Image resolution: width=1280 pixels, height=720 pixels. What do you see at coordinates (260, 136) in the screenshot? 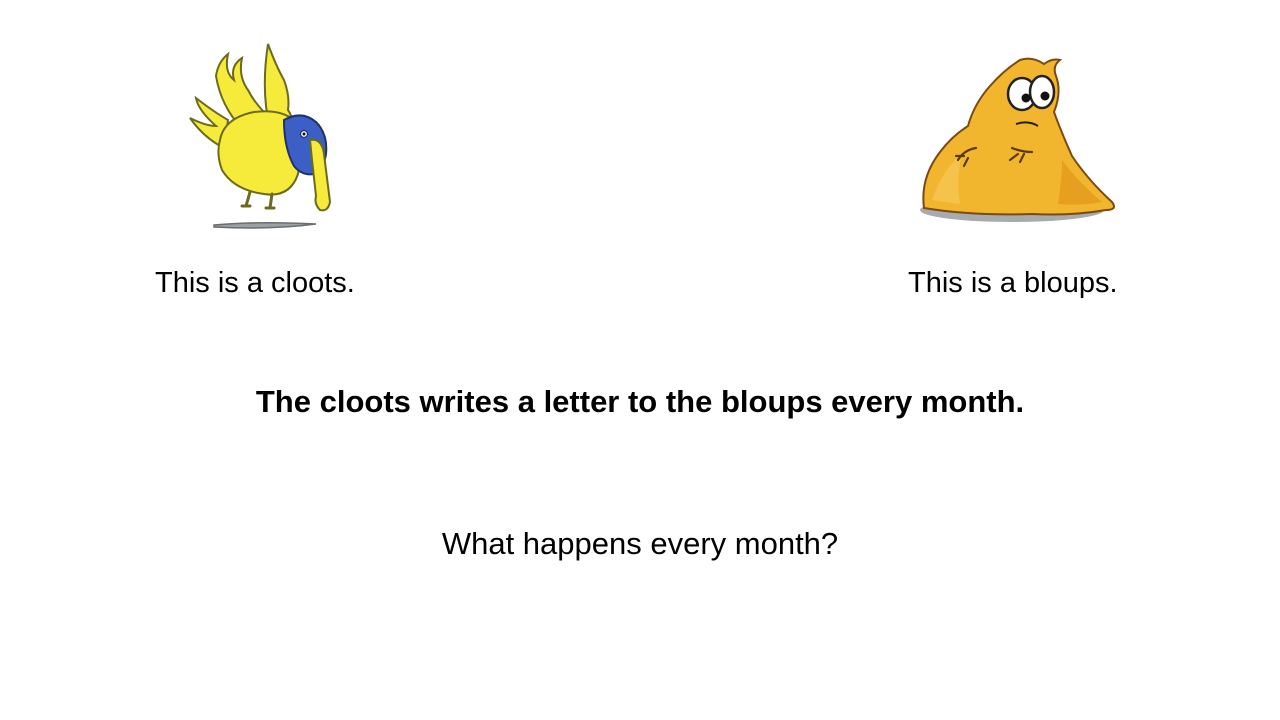
I see `yellow-bird-creature-icon` at bounding box center [260, 136].